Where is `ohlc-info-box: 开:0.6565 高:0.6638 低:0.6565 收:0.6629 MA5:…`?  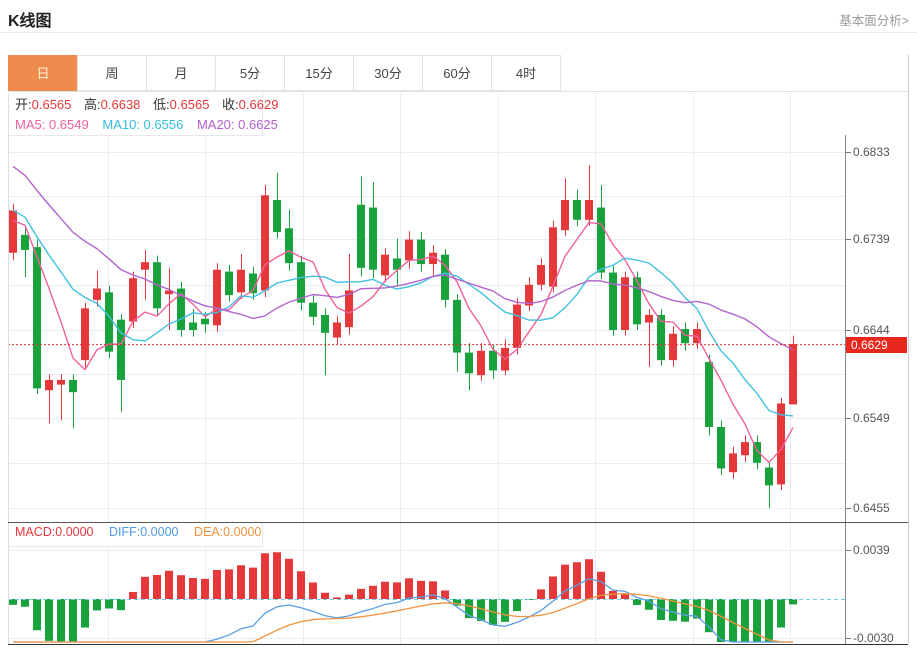 ohlc-info-box: 开:0.6565 高:0.6638 低:0.6565 收:0.6629 MA5:… is located at coordinates (143, 114).